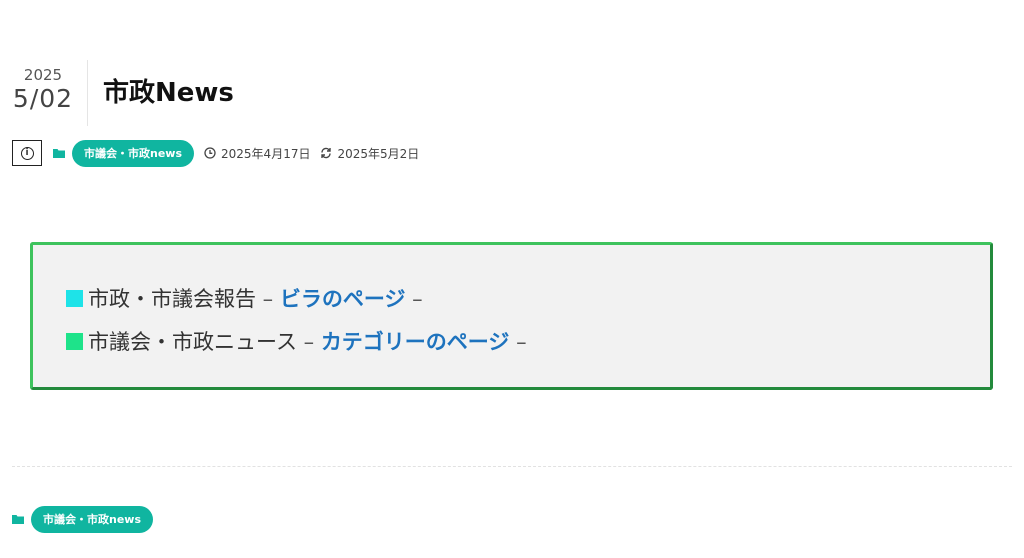 The image size is (1024, 558). Describe the element at coordinates (168, 93) in the screenshot. I see `page-title: 市政News` at that location.